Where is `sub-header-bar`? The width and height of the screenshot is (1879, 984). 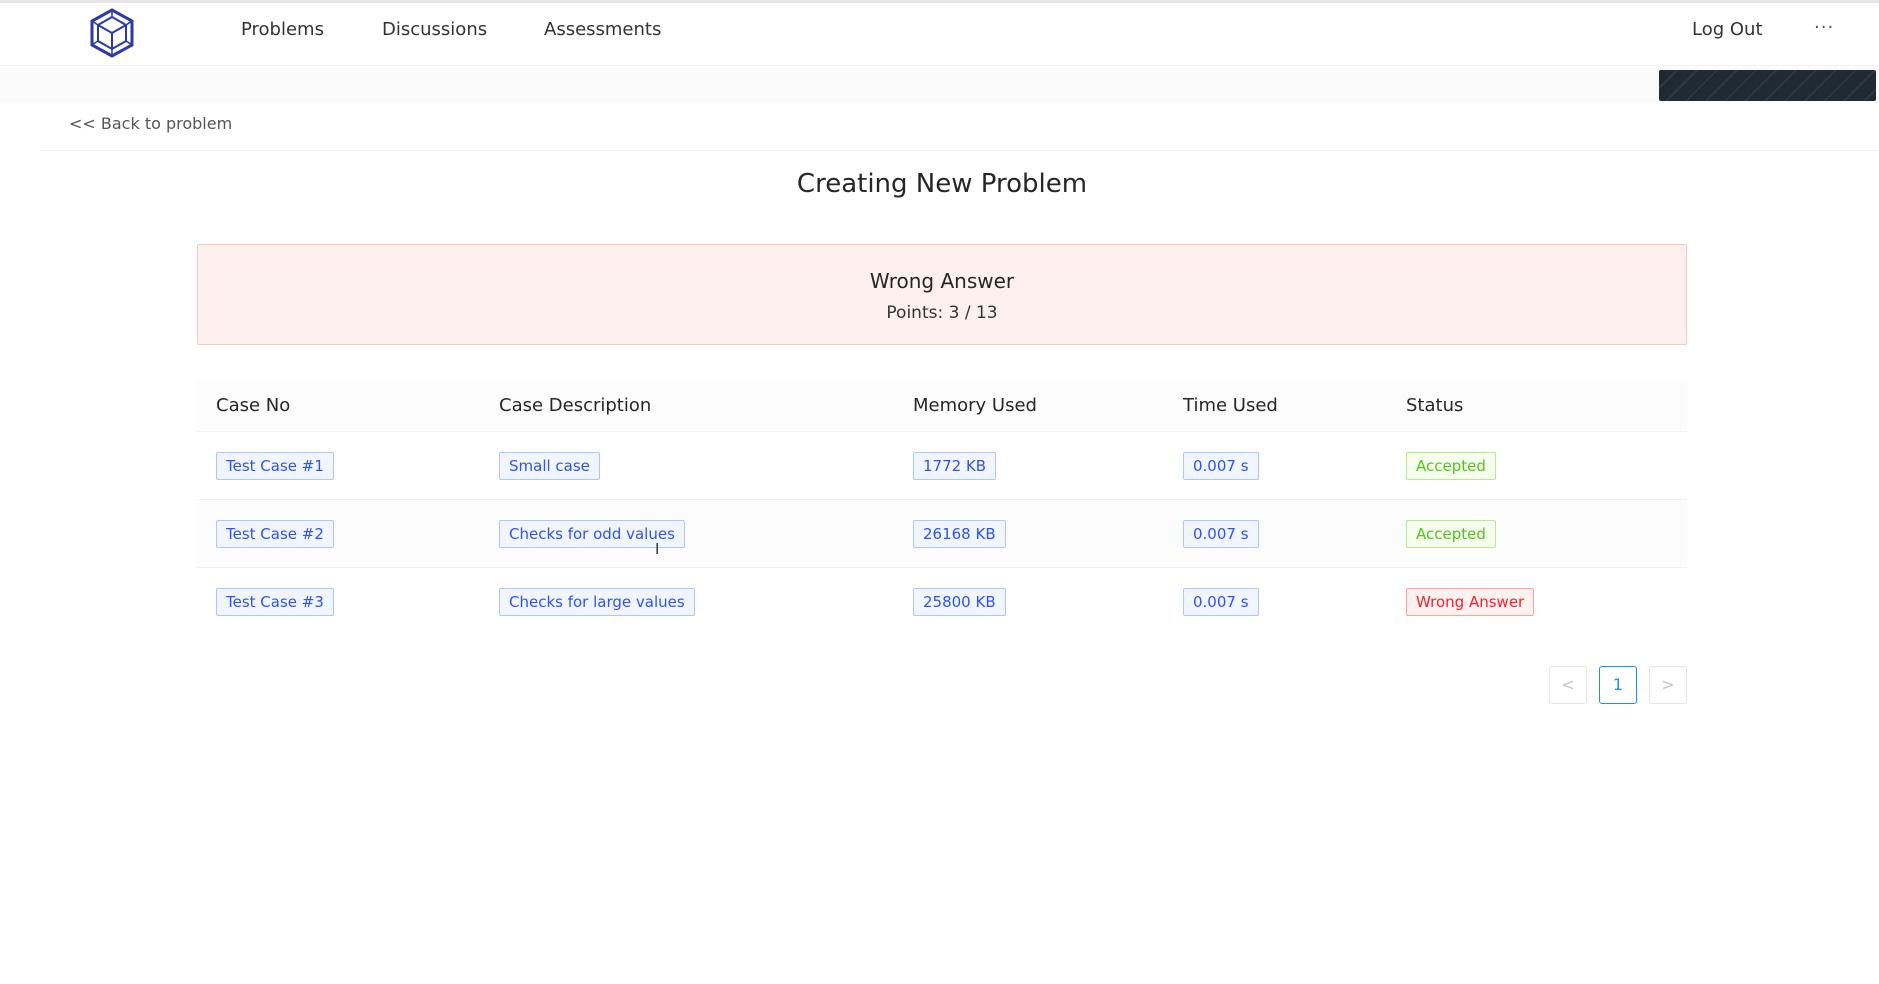 sub-header-bar is located at coordinates (939, 85).